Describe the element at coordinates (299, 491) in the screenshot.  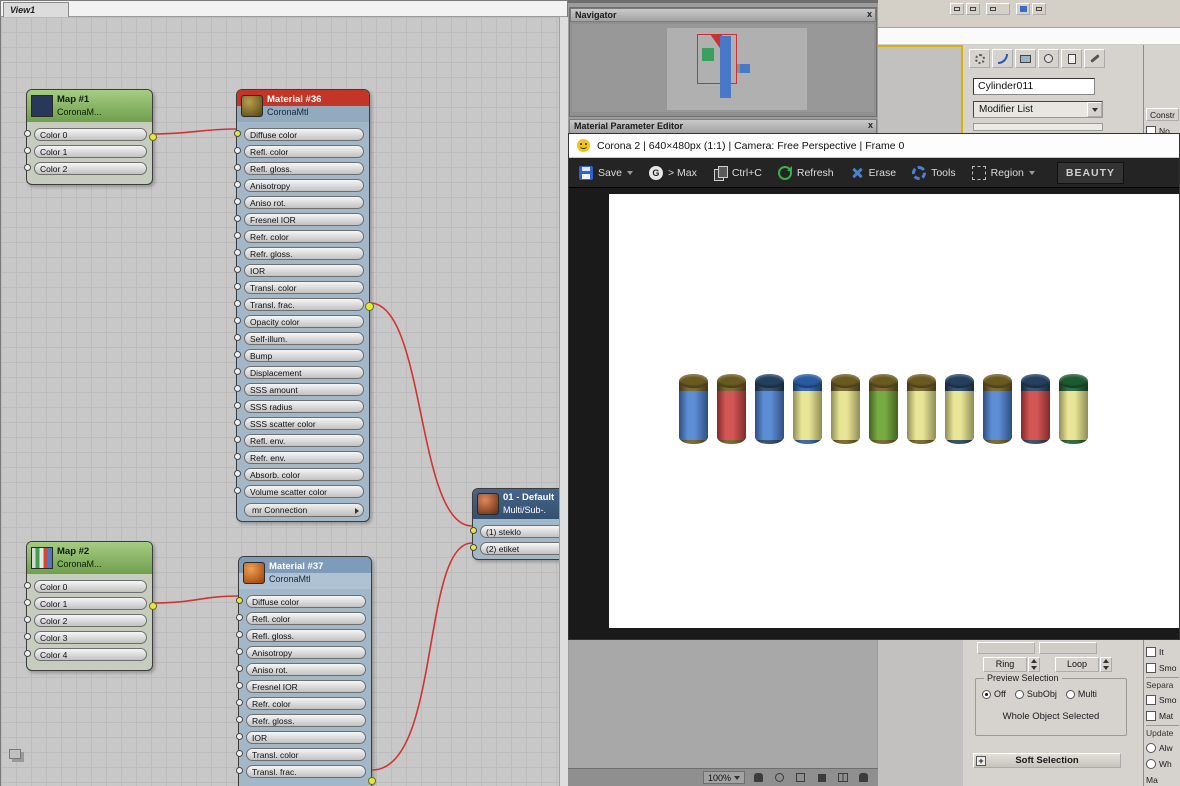
I see `node-slot: Volume scatter color` at that location.